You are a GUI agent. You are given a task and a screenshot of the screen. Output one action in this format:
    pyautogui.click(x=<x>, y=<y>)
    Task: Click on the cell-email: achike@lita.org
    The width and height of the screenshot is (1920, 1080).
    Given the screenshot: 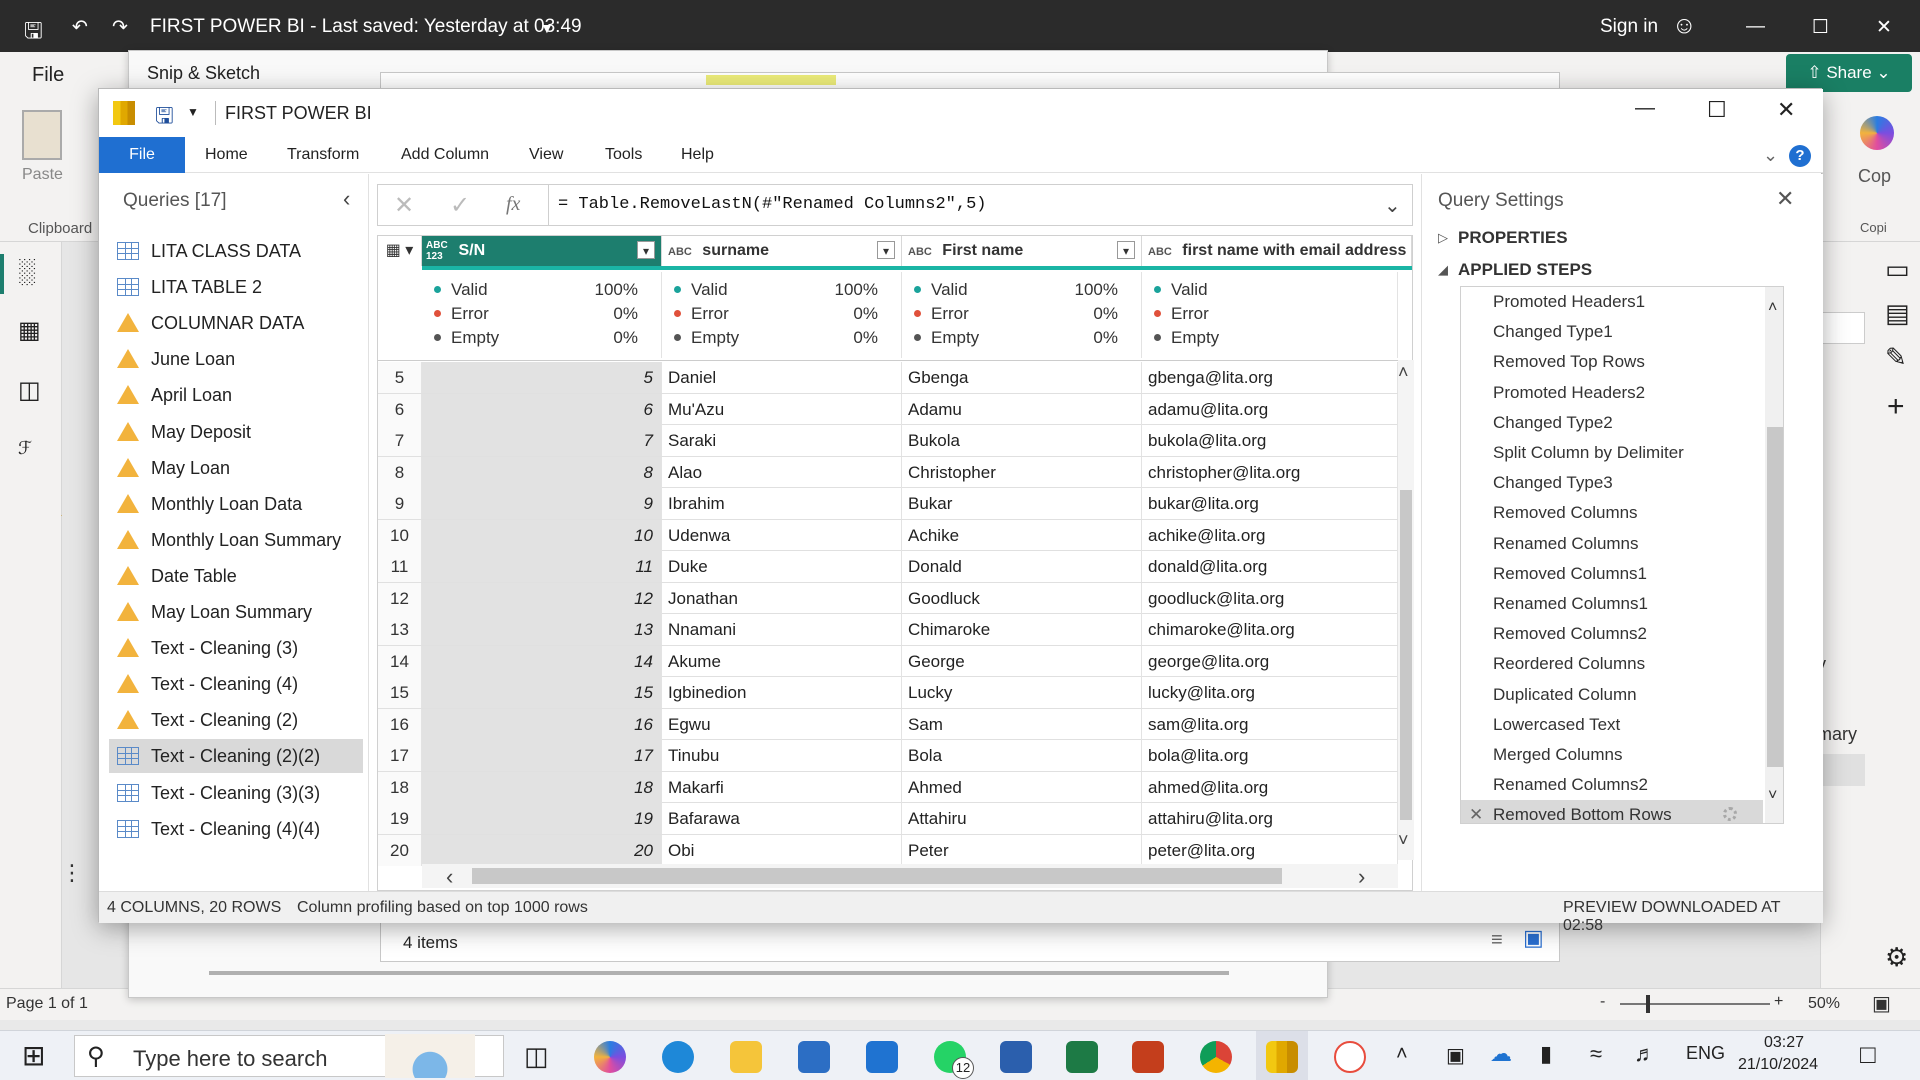 What is the action you would take?
    pyautogui.click(x=1270, y=535)
    